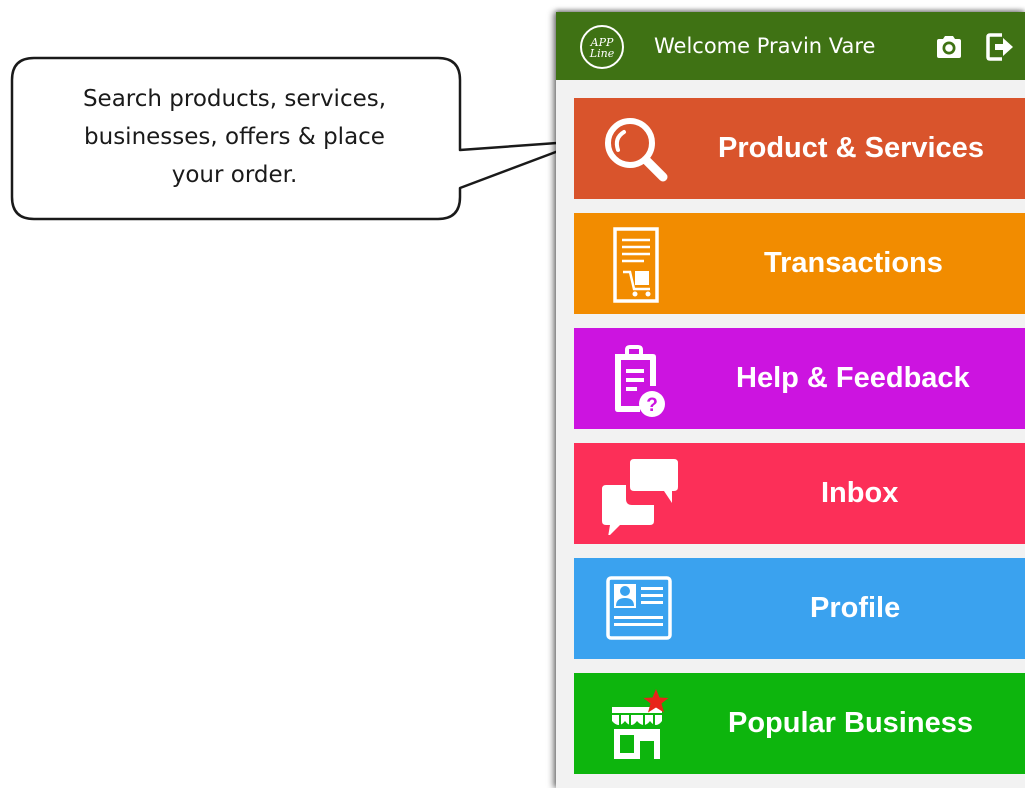 The width and height of the screenshot is (1025, 788). What do you see at coordinates (949, 49) in the screenshot?
I see `camera-icon` at bounding box center [949, 49].